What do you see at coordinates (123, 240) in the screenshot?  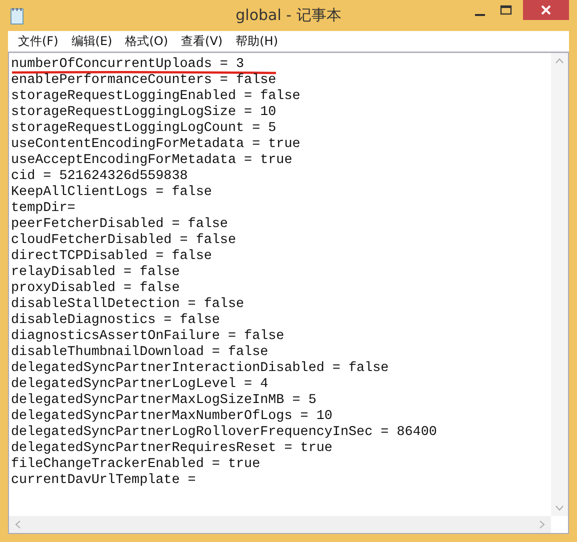 I see `text-line: cloudFetcherDisabled = false` at bounding box center [123, 240].